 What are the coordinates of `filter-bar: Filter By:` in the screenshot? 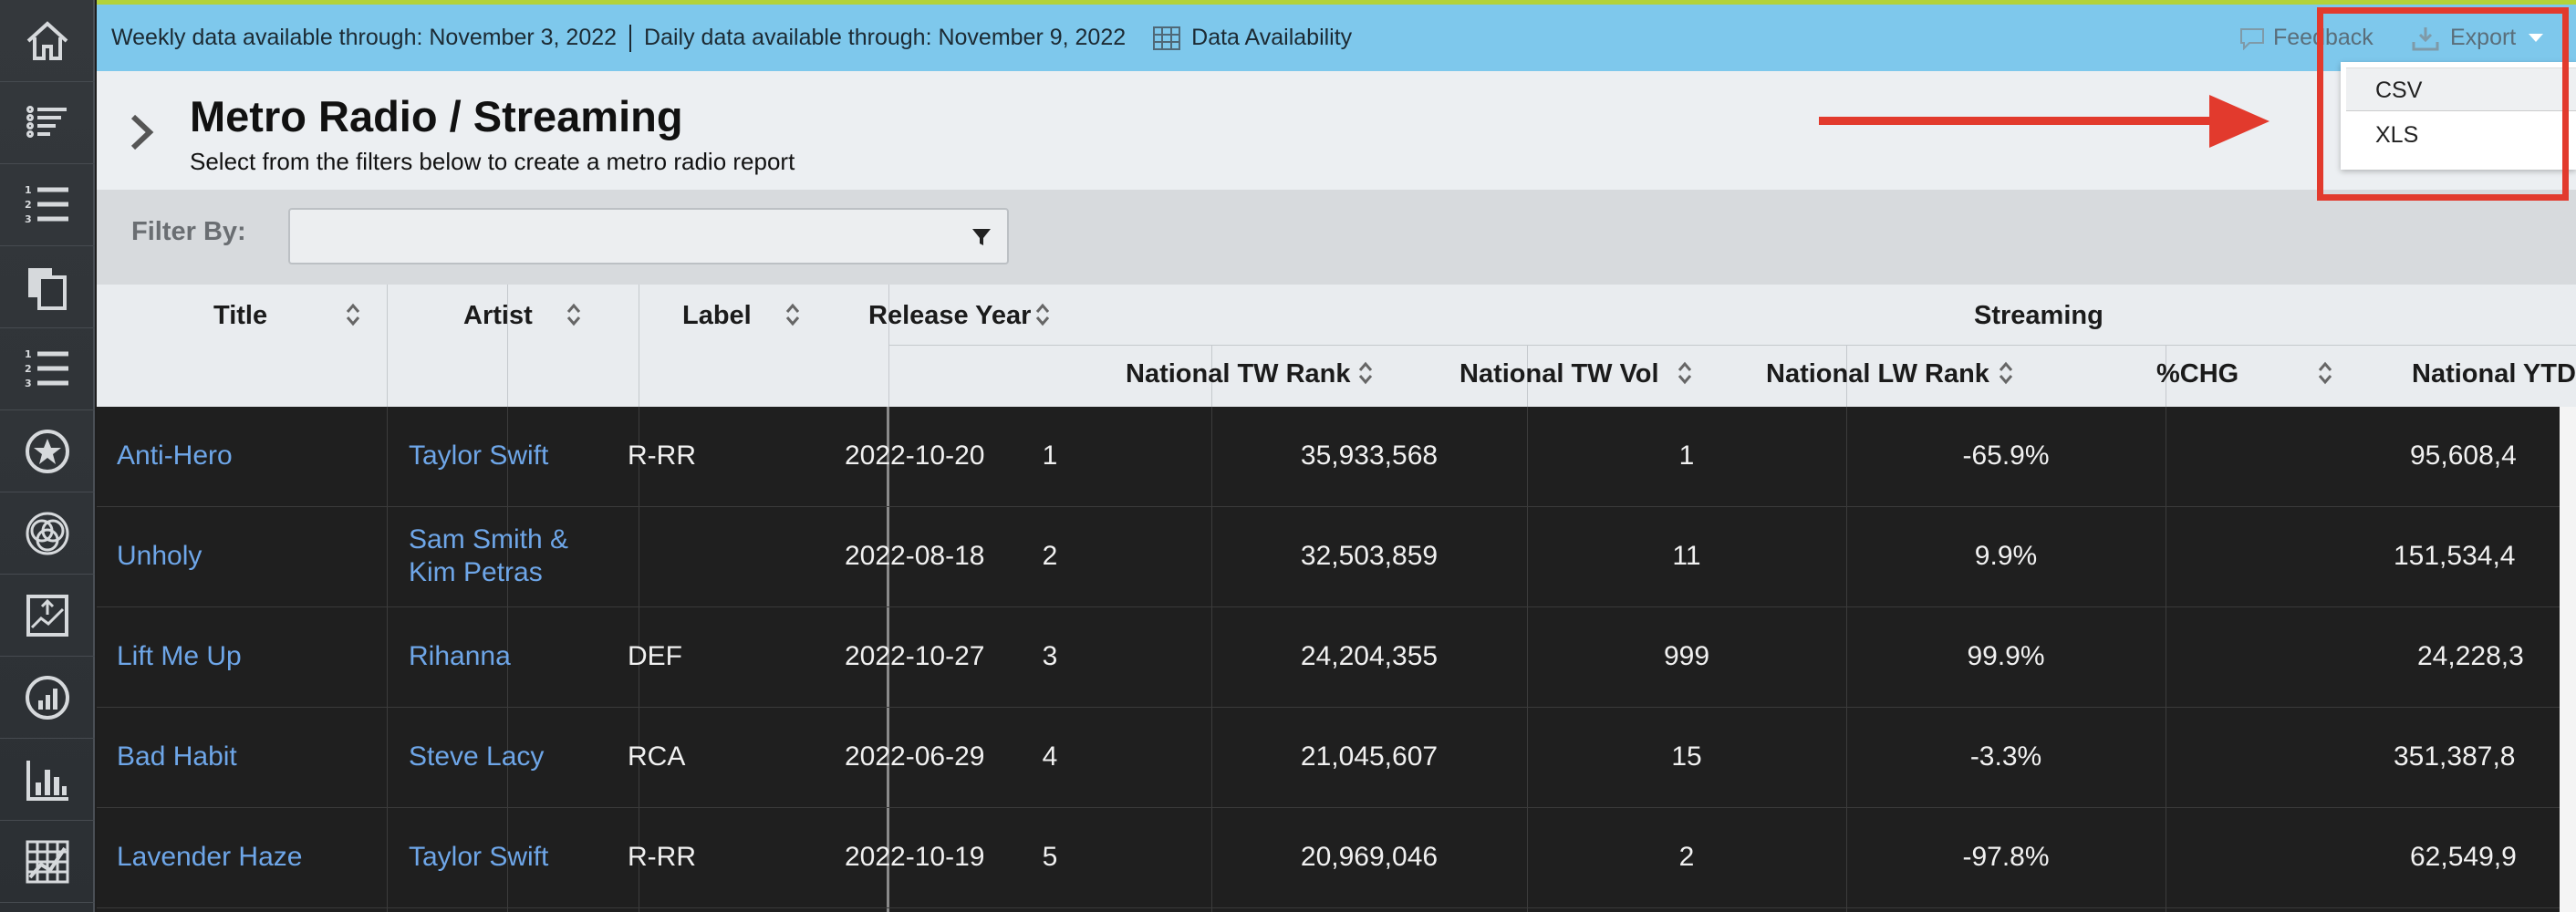 It's located at (1336, 238).